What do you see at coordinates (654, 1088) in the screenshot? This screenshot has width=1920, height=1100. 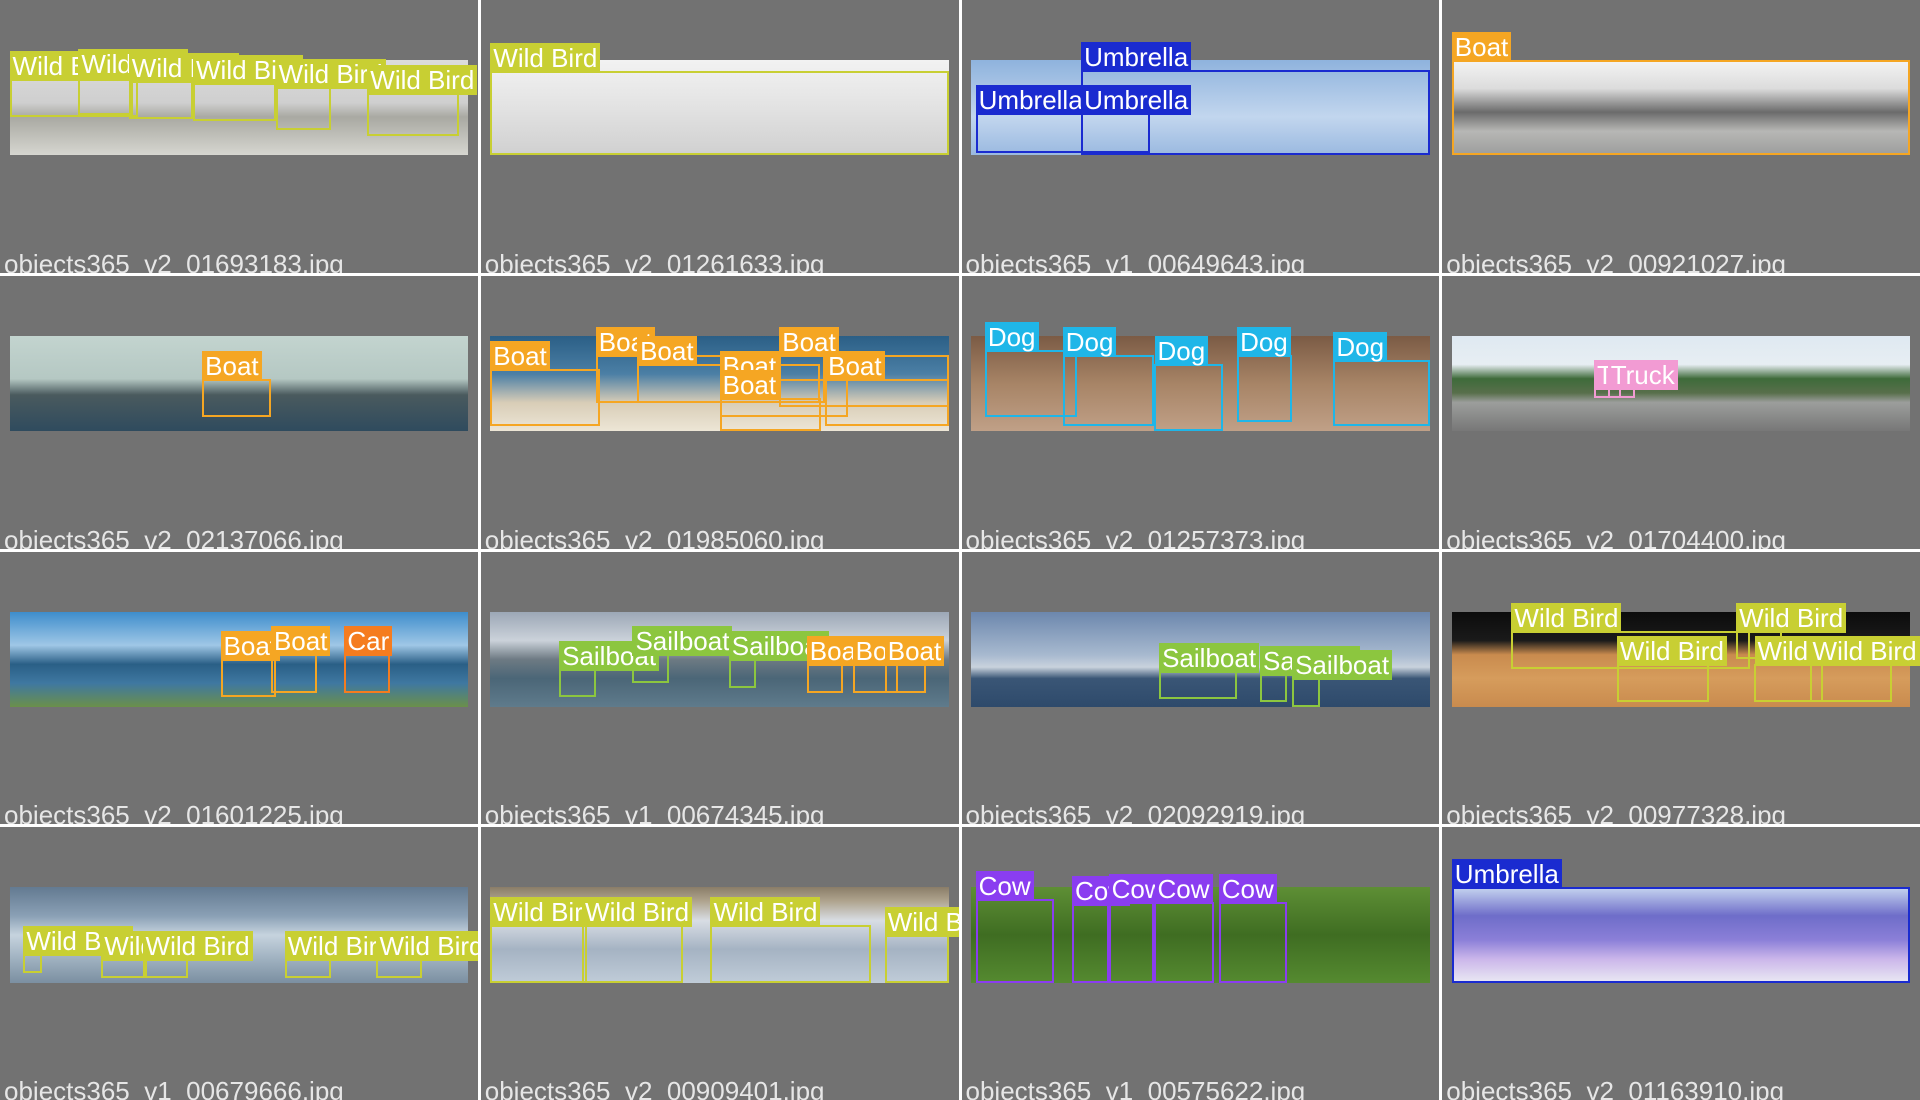 I see `tile-filename: objects365_v2_00909401.jpg` at bounding box center [654, 1088].